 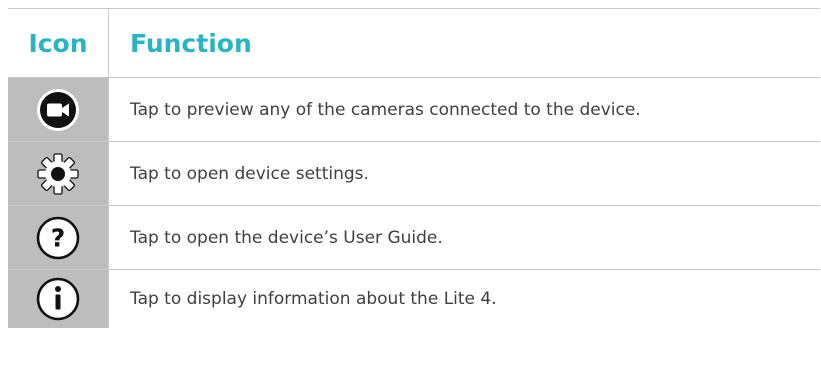 I want to click on video-camera-icon, so click(x=58, y=109).